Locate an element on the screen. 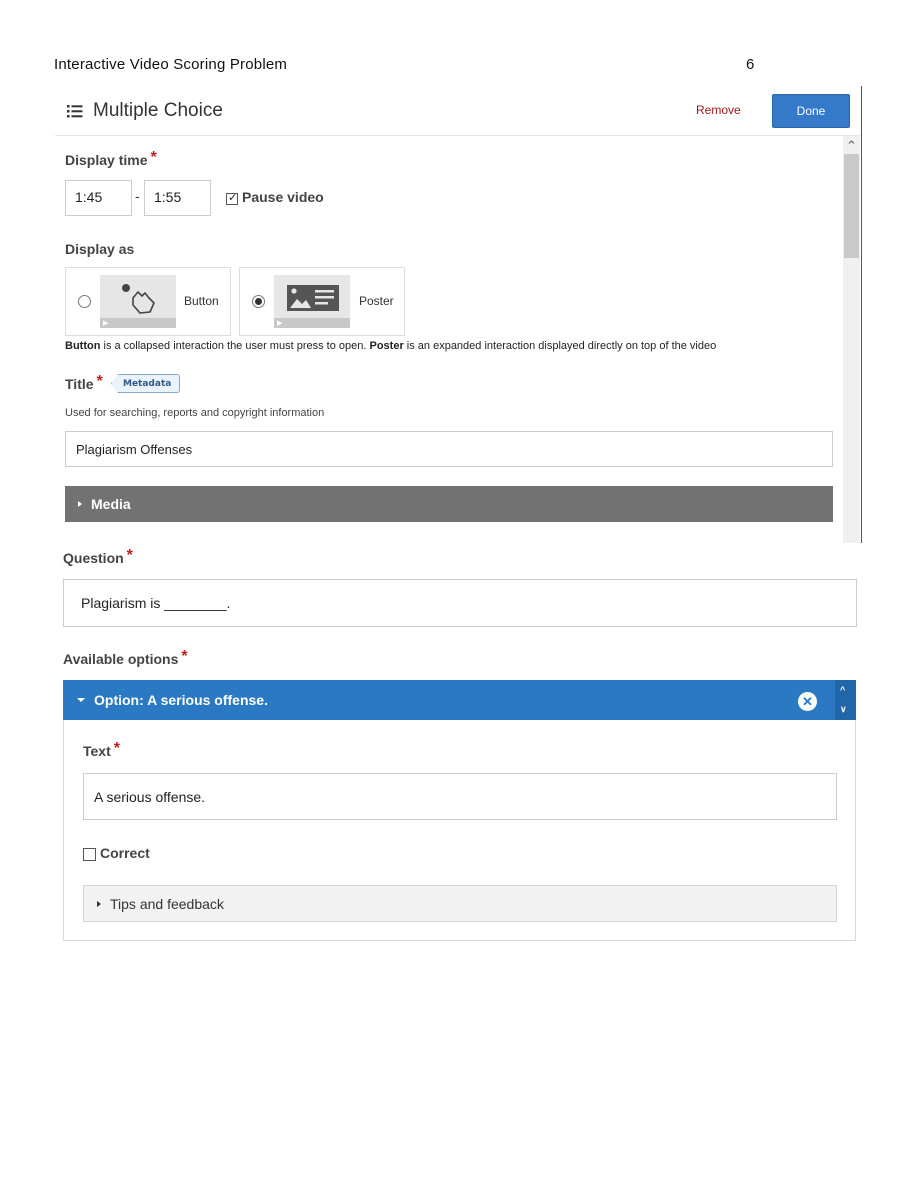 This screenshot has width=918, height=1188. title-input: Plagiarism Offenses is located at coordinates (449, 449).